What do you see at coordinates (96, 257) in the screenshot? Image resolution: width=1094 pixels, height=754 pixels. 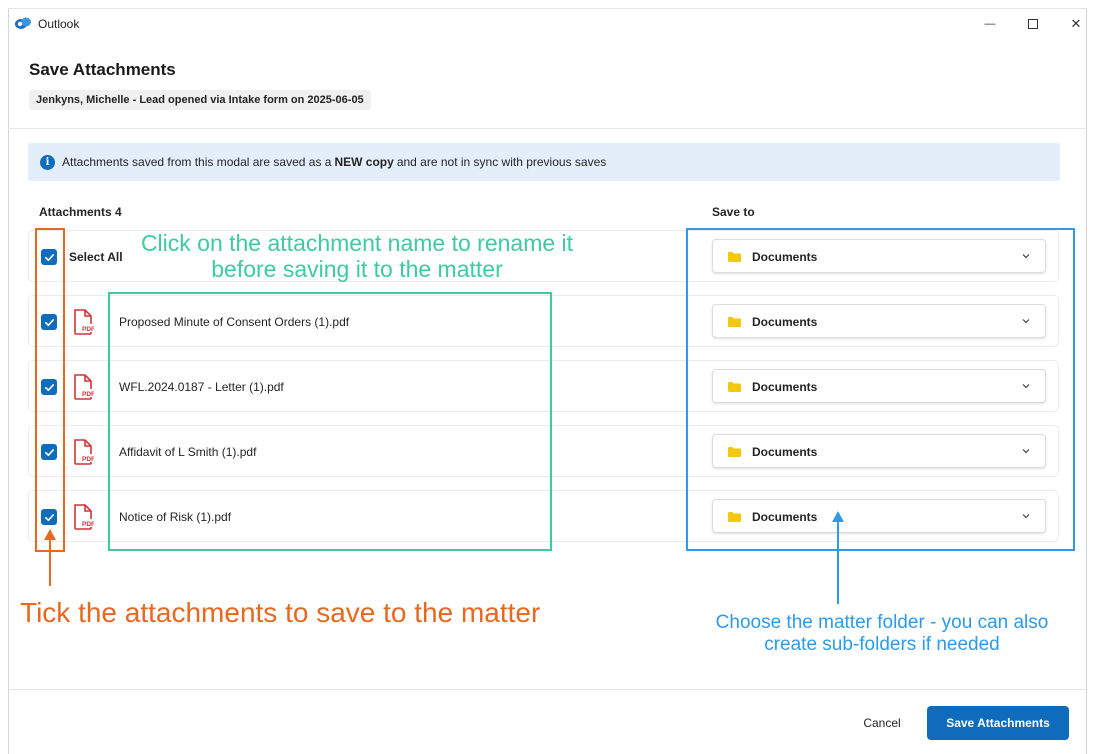 I see `select-all-label: Select All` at bounding box center [96, 257].